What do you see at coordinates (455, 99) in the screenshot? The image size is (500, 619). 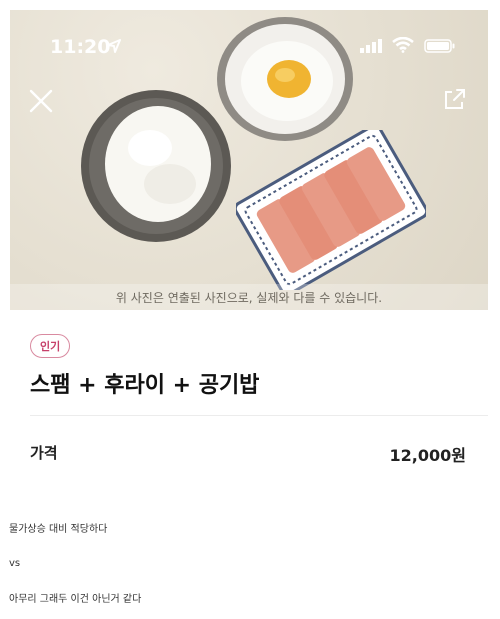 I see `share-icon` at bounding box center [455, 99].